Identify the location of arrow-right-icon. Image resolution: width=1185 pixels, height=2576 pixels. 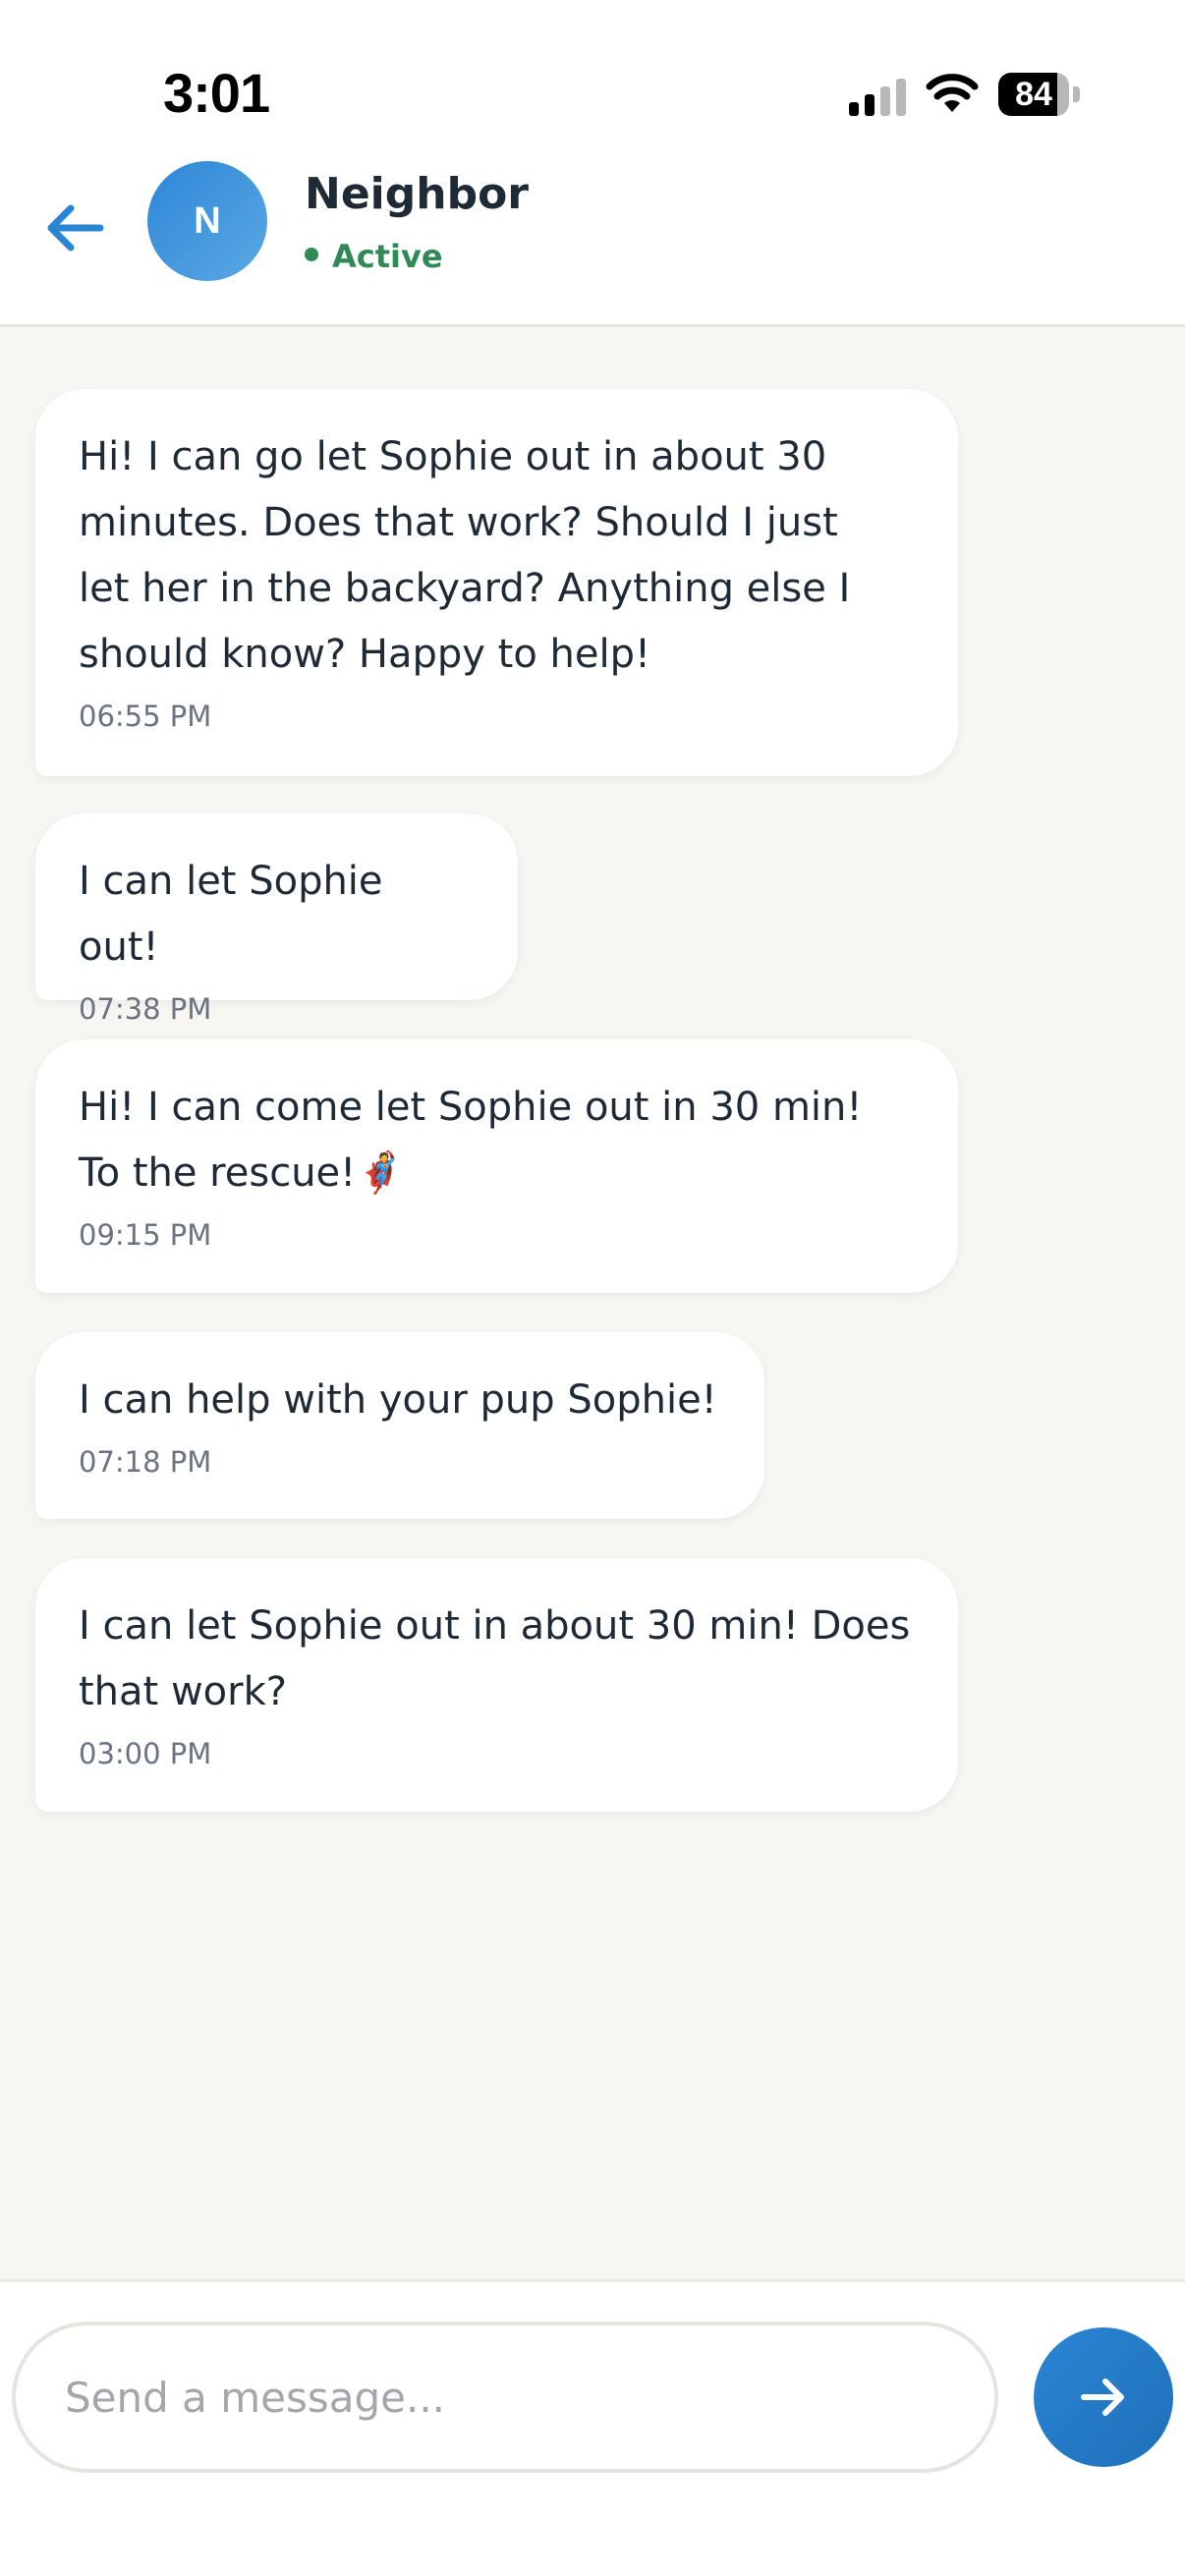
(1103, 2397).